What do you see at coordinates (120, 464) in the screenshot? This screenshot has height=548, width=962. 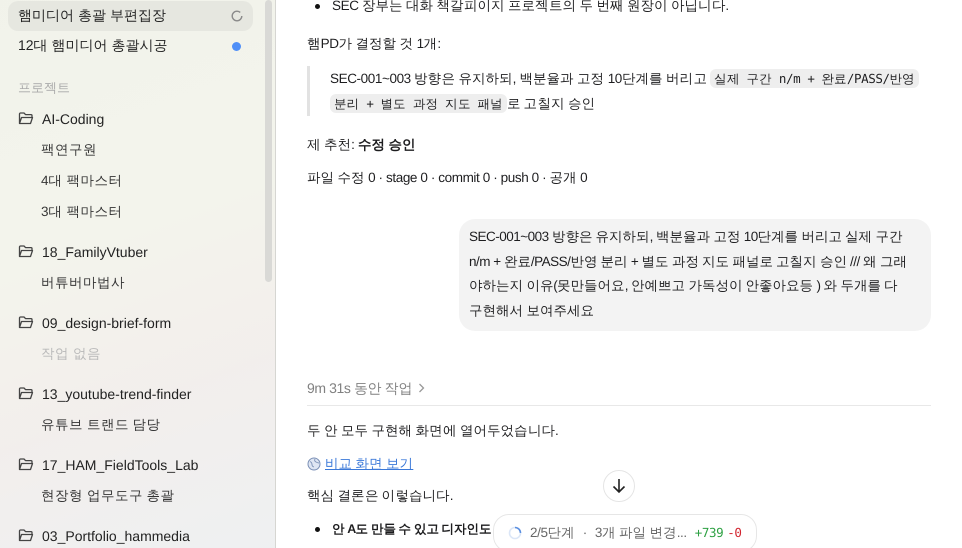 I see `project-name: 17_HAM_FieldTools_Lab` at bounding box center [120, 464].